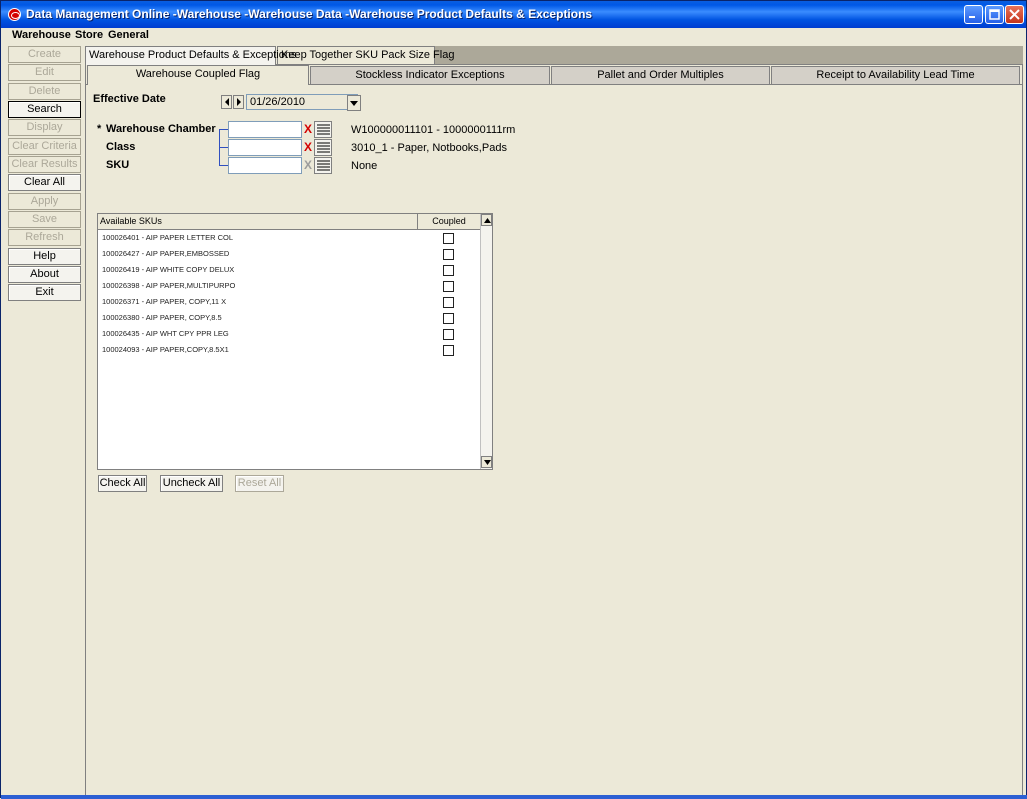 The width and height of the screenshot is (1027, 799). Describe the element at coordinates (118, 165) in the screenshot. I see `sku-label: SKU` at that location.